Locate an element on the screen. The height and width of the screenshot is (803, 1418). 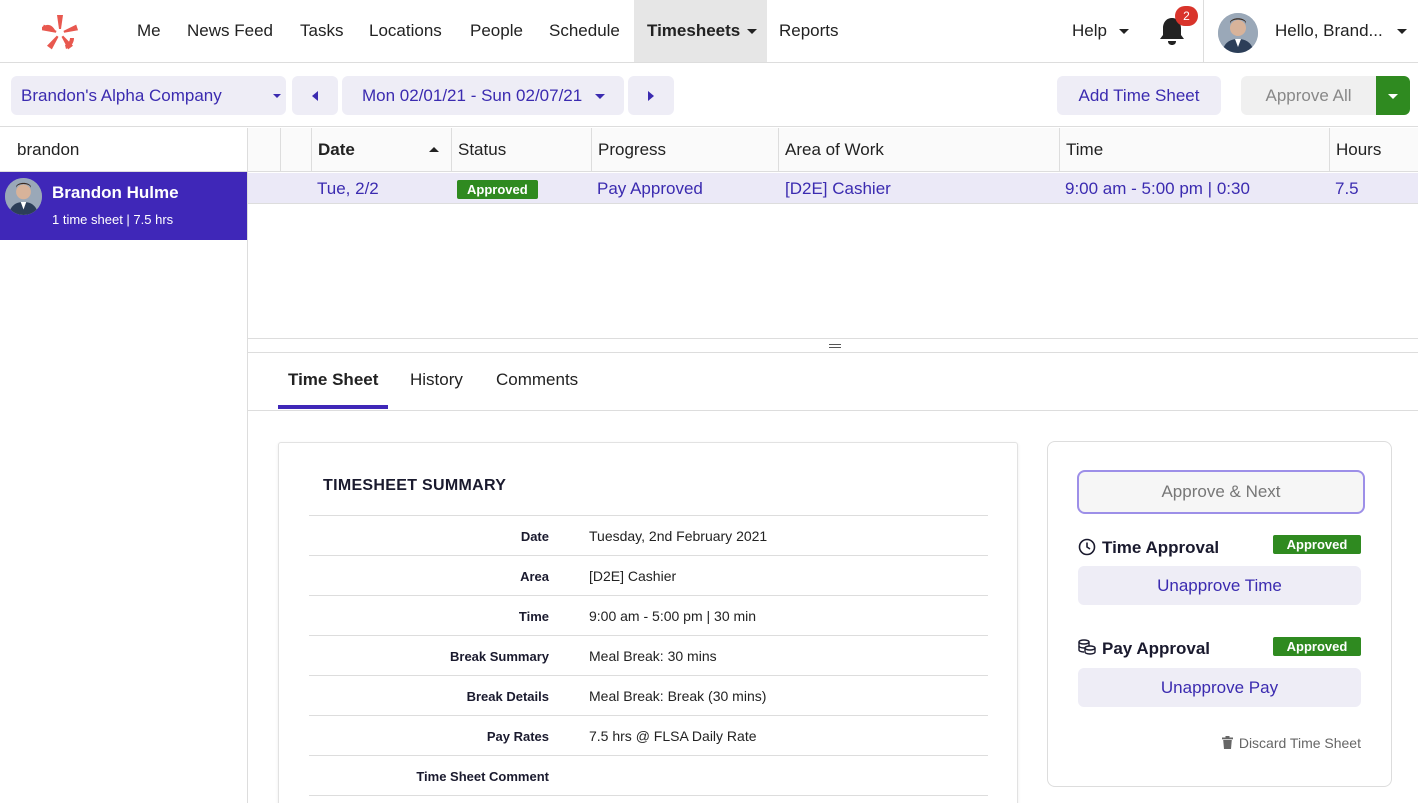
help-label: Help is located at coordinates (1089, 30).